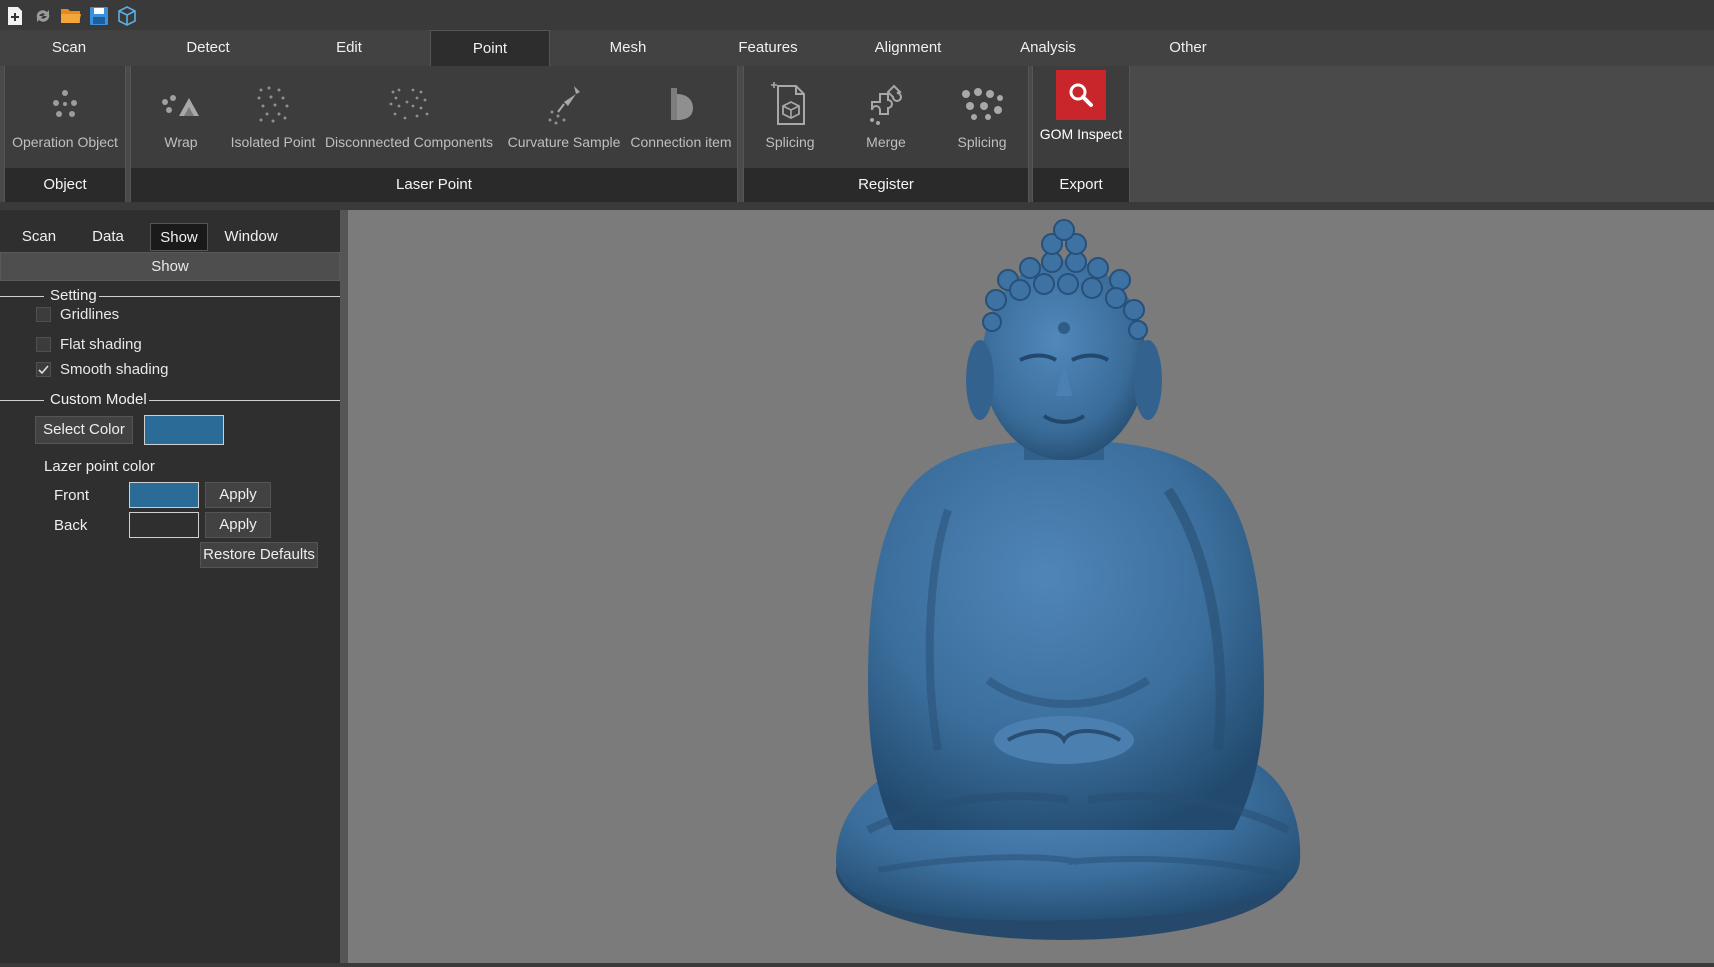 This screenshot has width=1714, height=967. What do you see at coordinates (98, 400) in the screenshot?
I see `custom-model-title: Custom Model` at bounding box center [98, 400].